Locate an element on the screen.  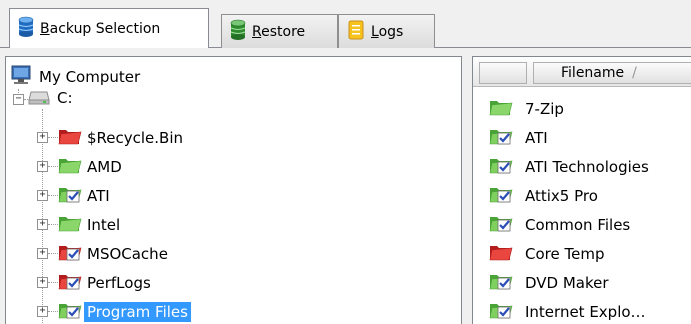
file-name: ATI Technologies is located at coordinates (587, 167).